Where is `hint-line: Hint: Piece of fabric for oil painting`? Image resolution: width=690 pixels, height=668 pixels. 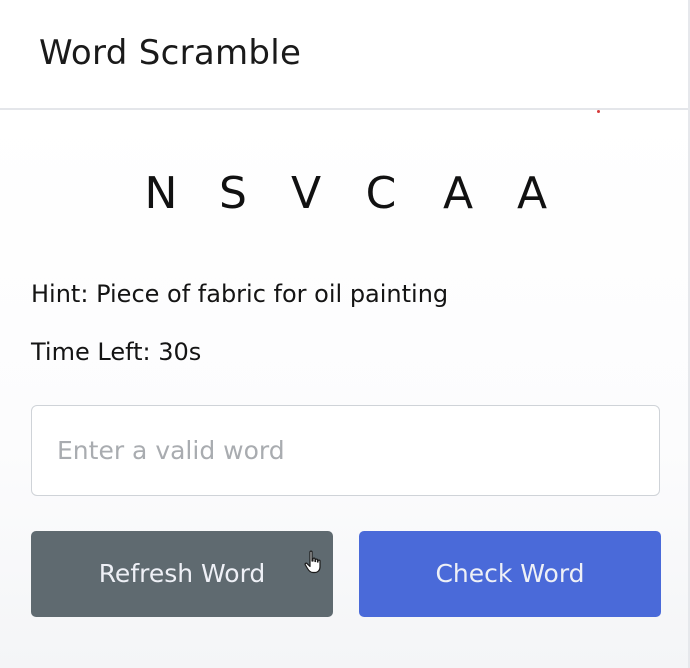
hint-line: Hint: Piece of fabric for oil painting is located at coordinates (239, 294).